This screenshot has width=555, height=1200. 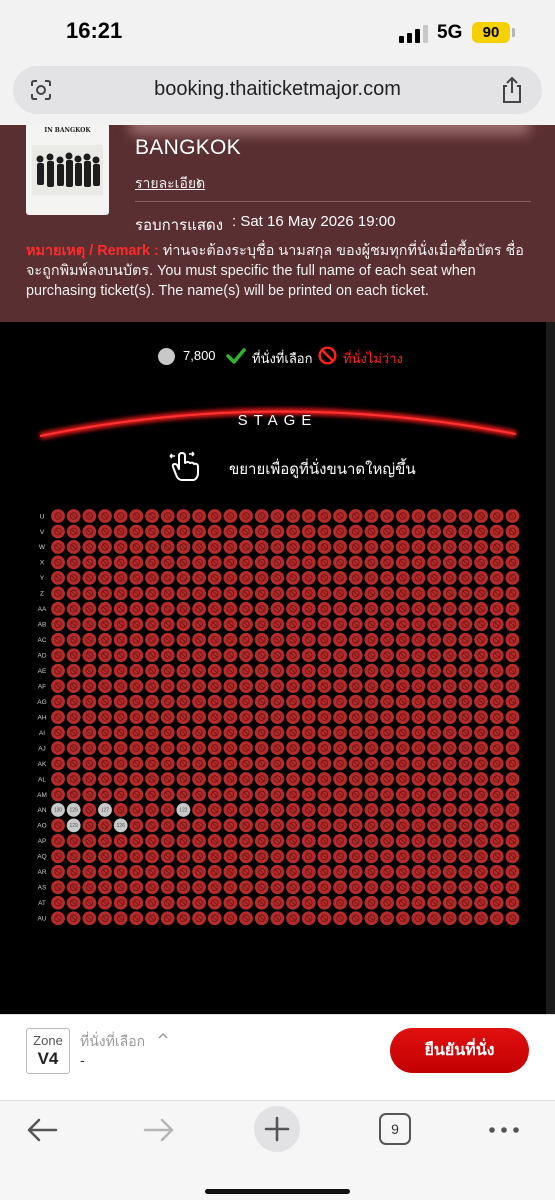 I want to click on seat-available: 122, so click(x=183, y=810).